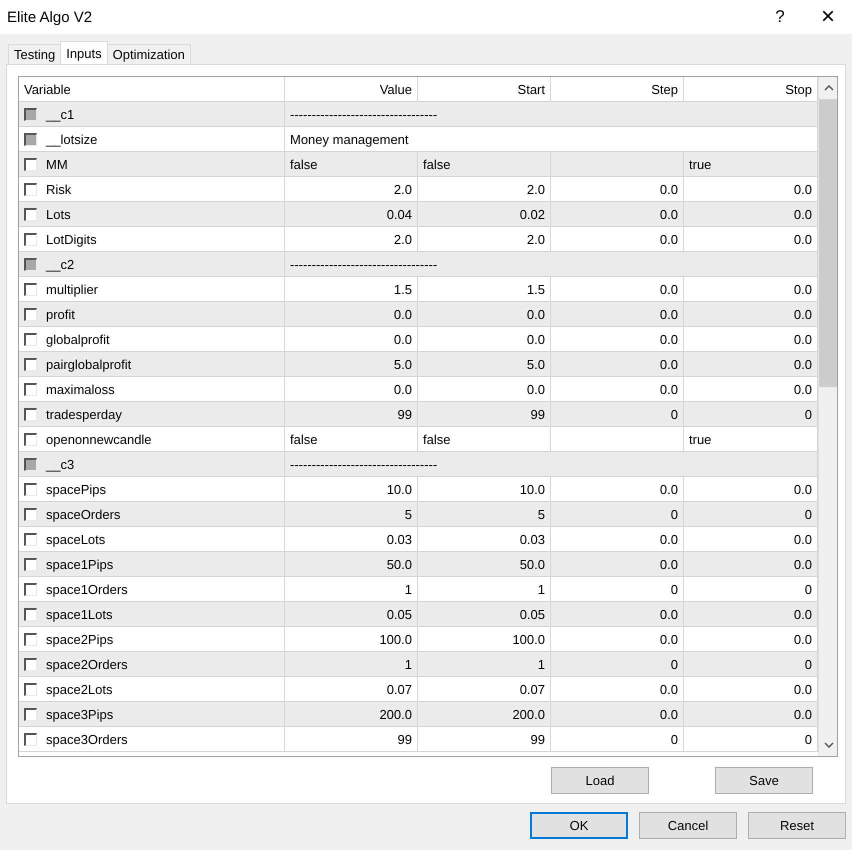 This screenshot has height=850, width=852. Describe the element at coordinates (364, 264) in the screenshot. I see `table-cell: ----------------------------------` at that location.